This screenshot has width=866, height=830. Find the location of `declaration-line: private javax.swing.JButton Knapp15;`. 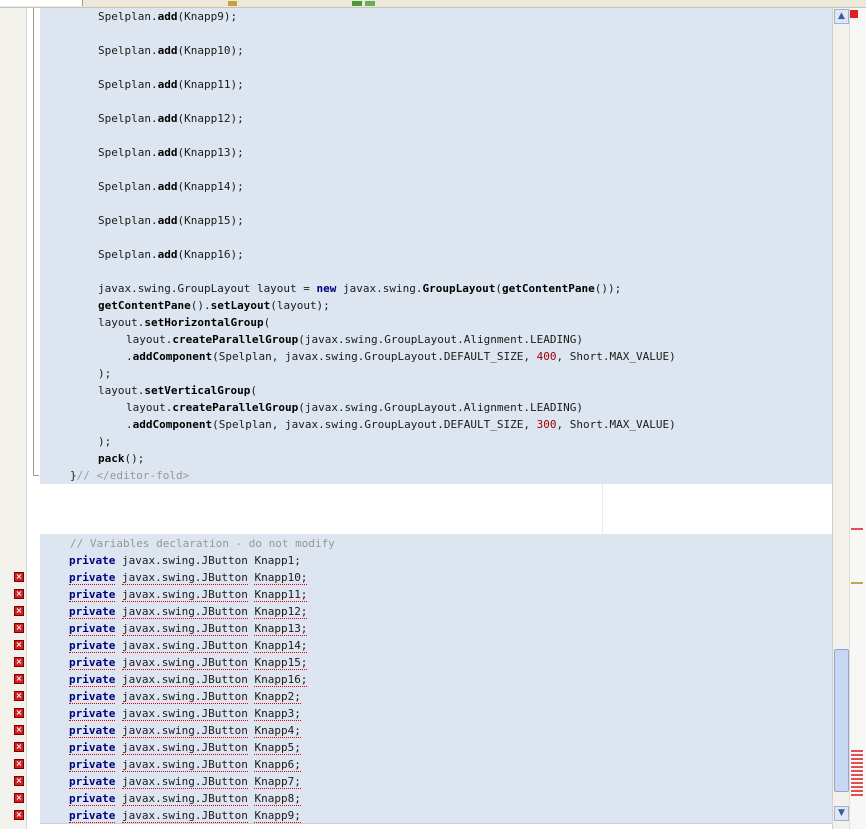

declaration-line: private javax.swing.JButton Knapp15; is located at coordinates (188, 662).